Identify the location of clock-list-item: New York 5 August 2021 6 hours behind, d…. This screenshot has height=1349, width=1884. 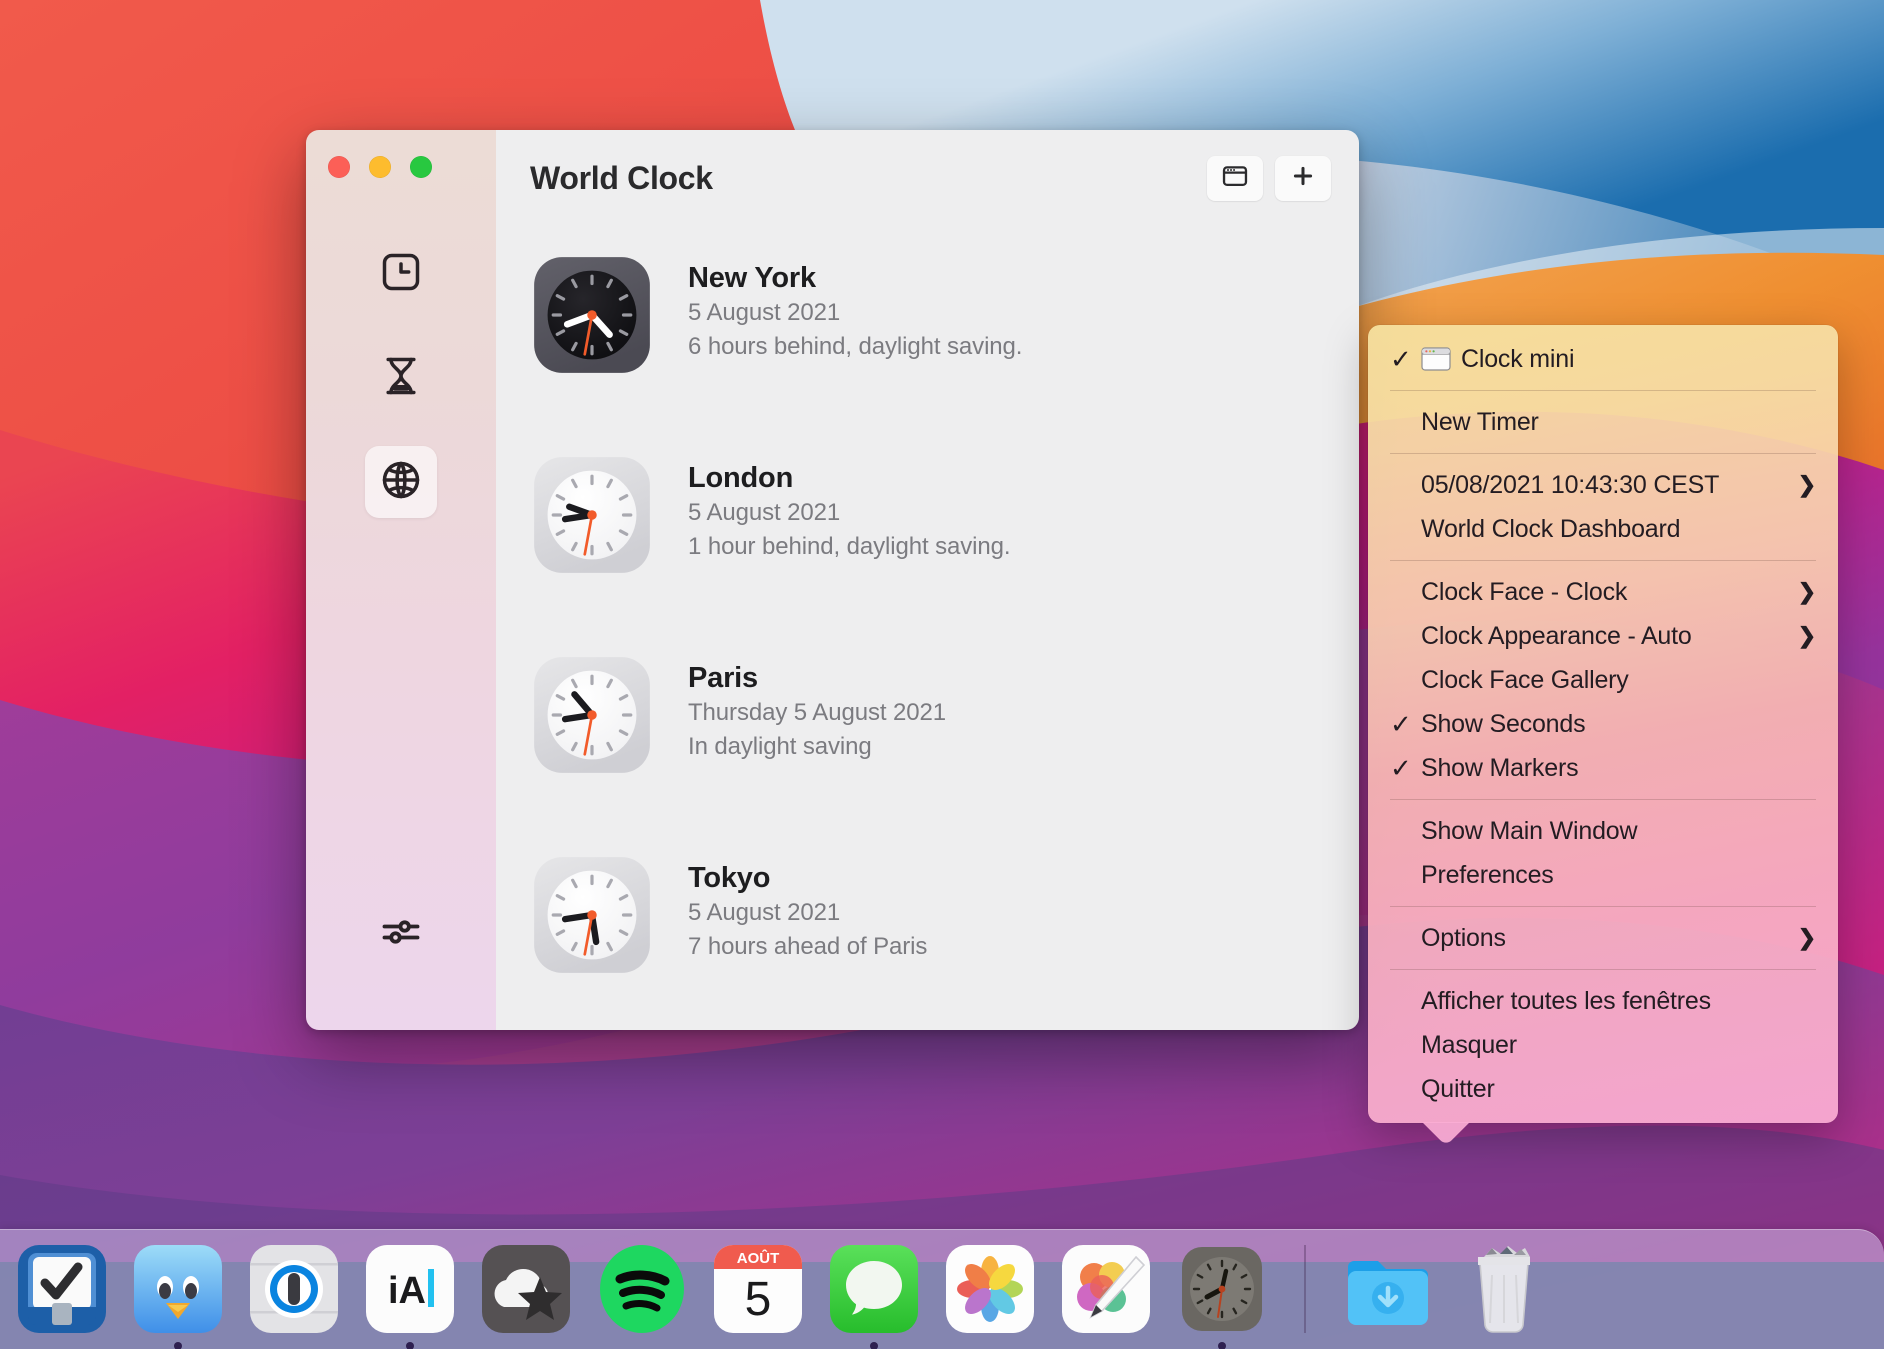
(927, 340).